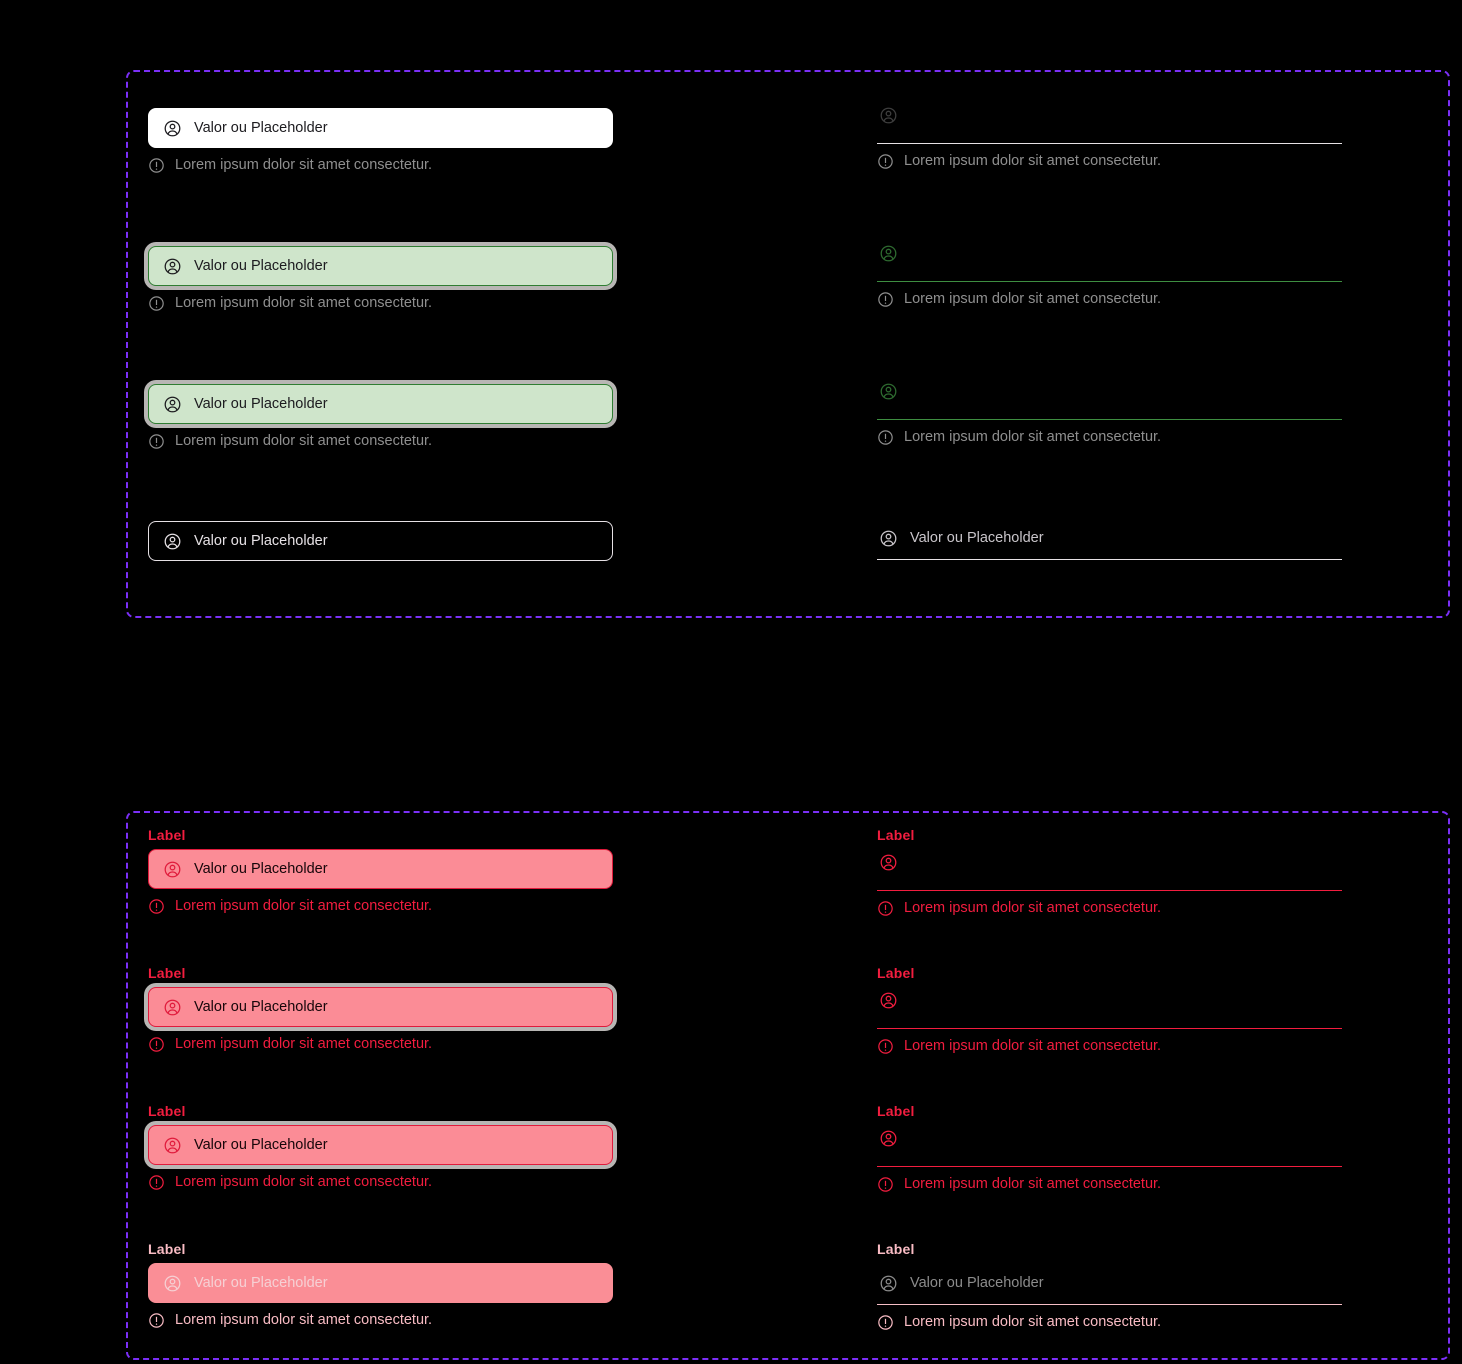  Describe the element at coordinates (1109, 123) in the screenshot. I see `input-underline-default` at that location.